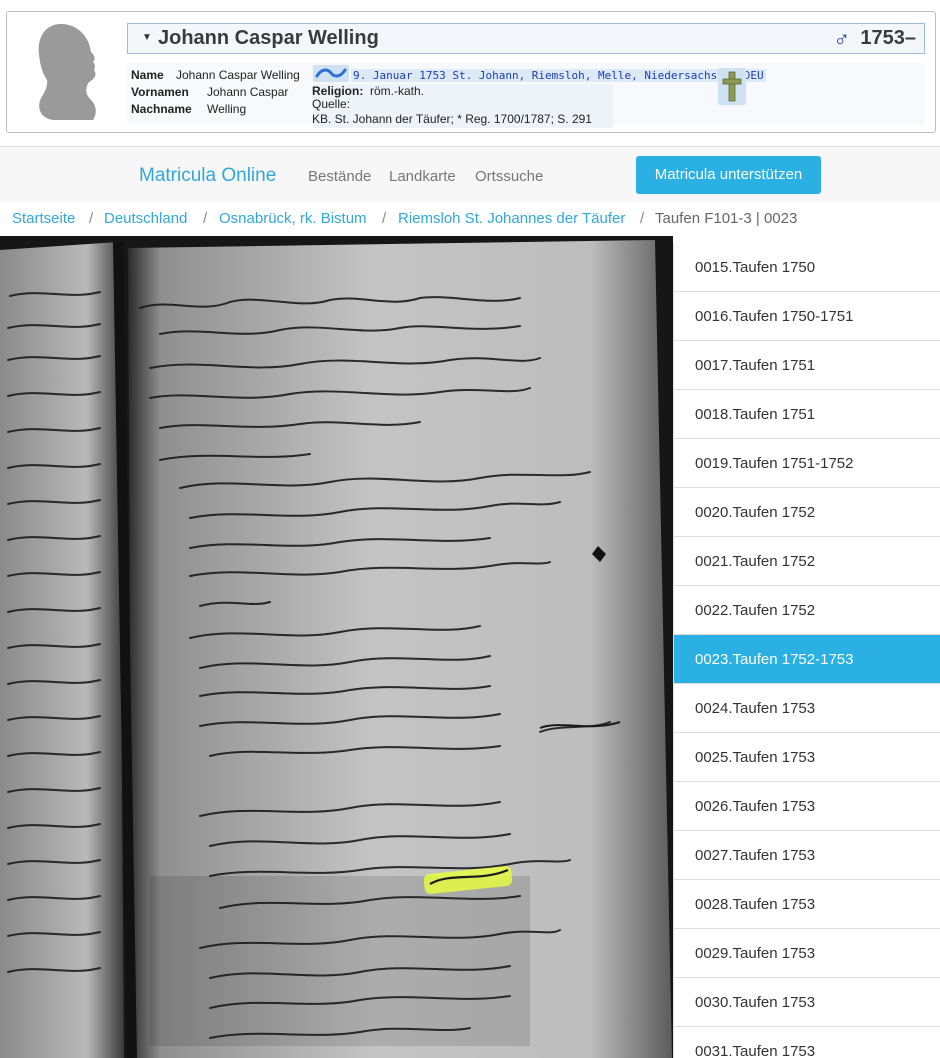 This screenshot has height=1058, width=940. Describe the element at coordinates (807, 855) in the screenshot. I see `image-list-item: 0027.Taufen 1753` at that location.